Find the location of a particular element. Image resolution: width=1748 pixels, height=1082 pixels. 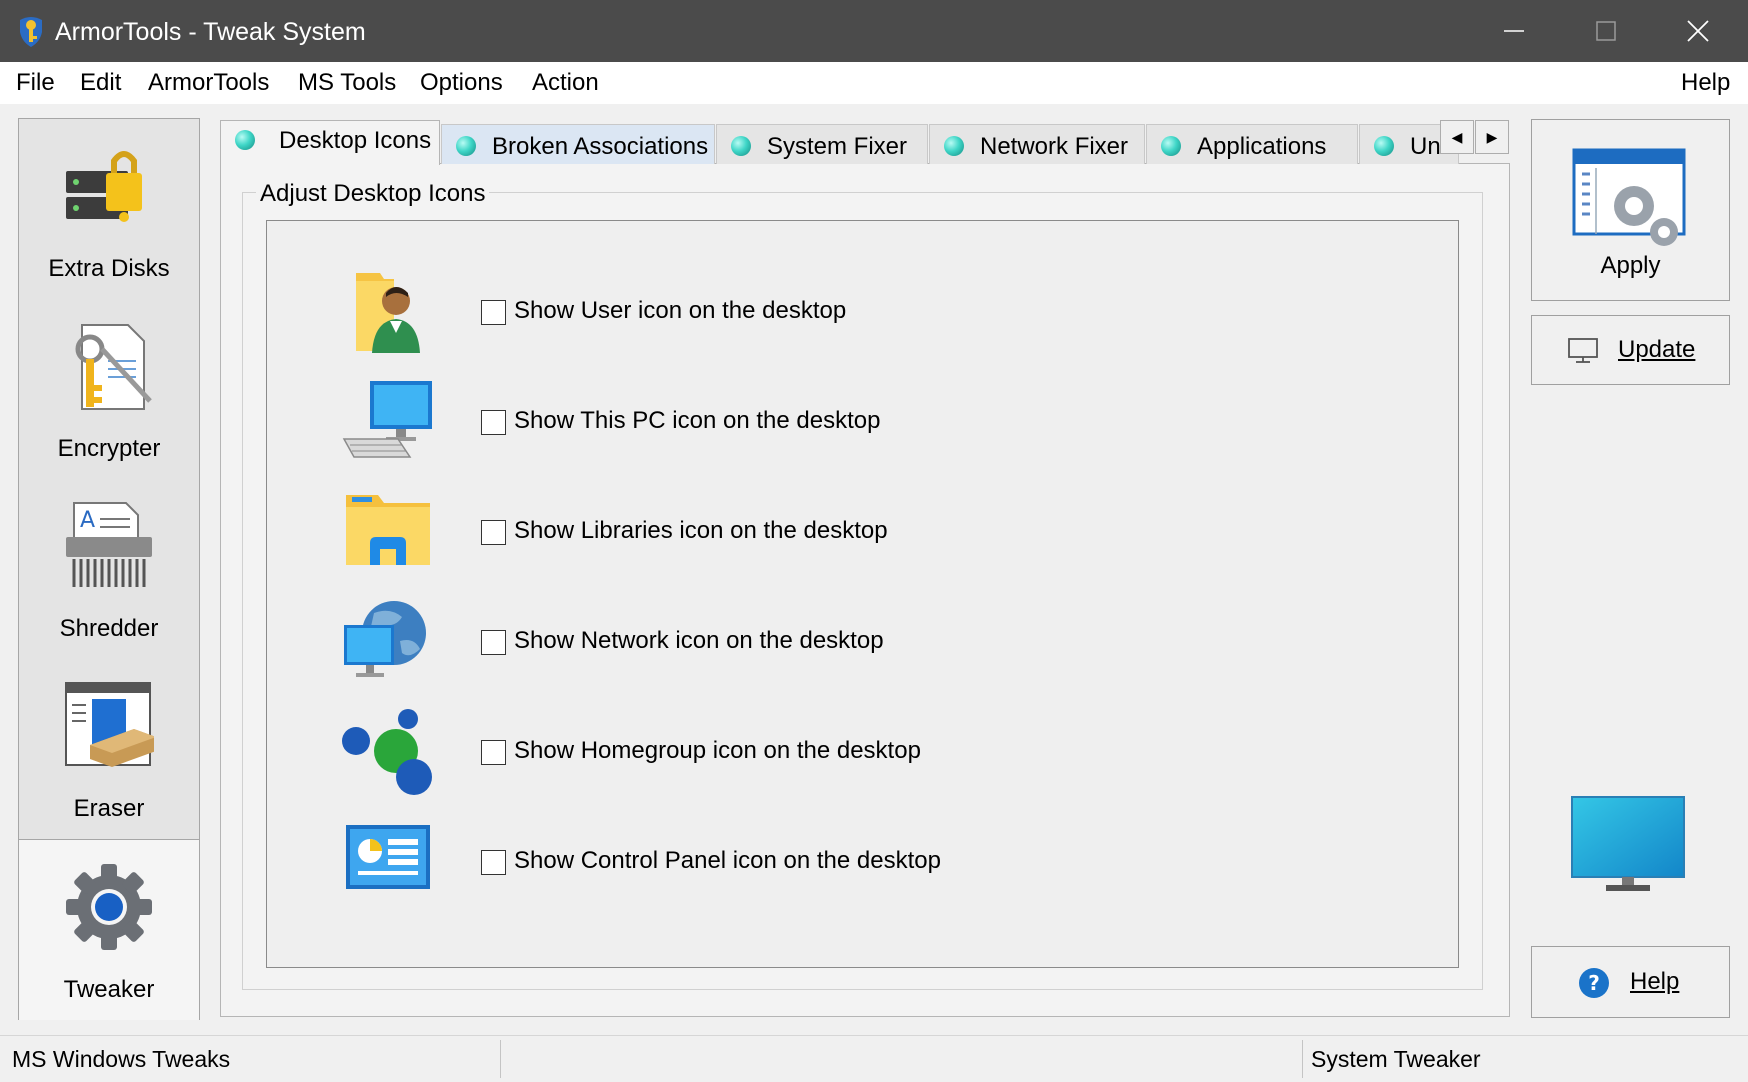

sidebar-item-label: Encrypter is located at coordinates (109, 448).